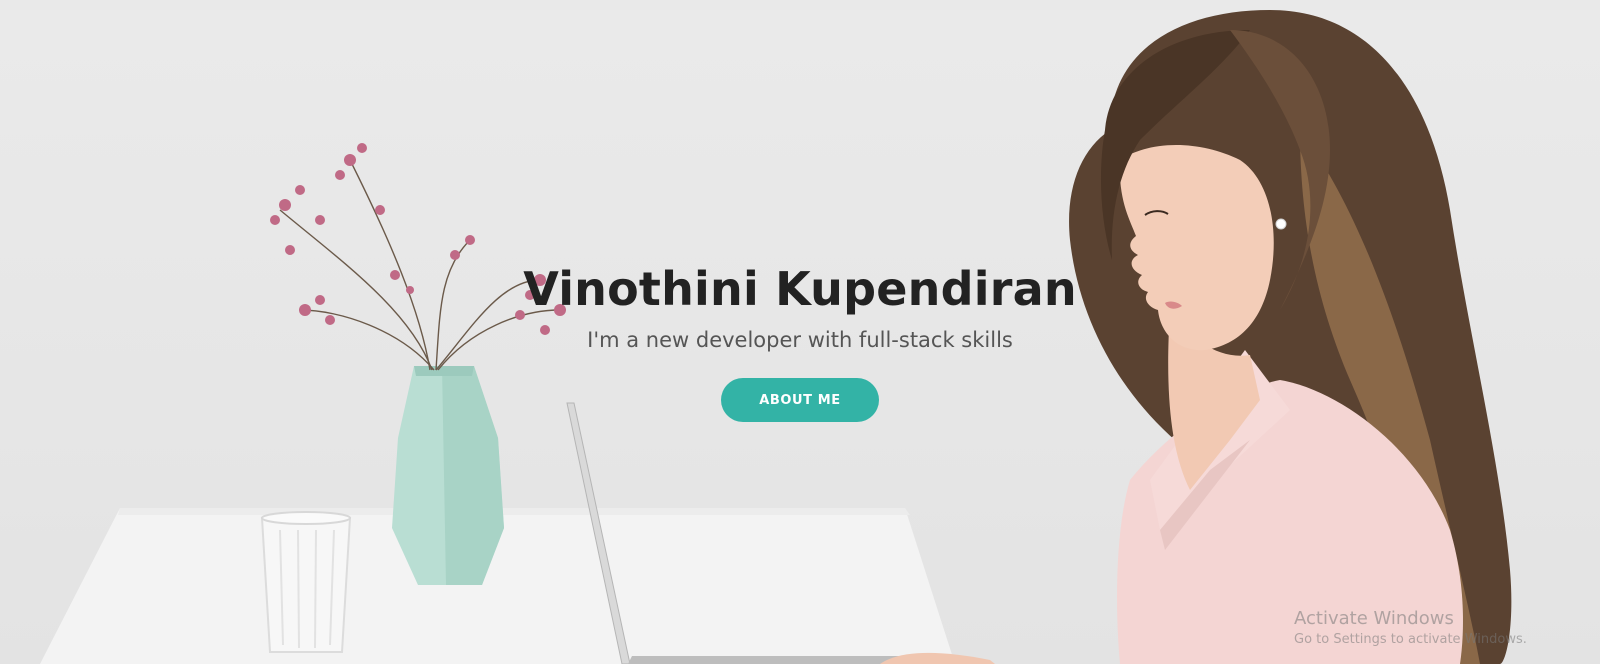 The height and width of the screenshot is (664, 1600). I want to click on about-me-button: ABOUT ME, so click(800, 400).